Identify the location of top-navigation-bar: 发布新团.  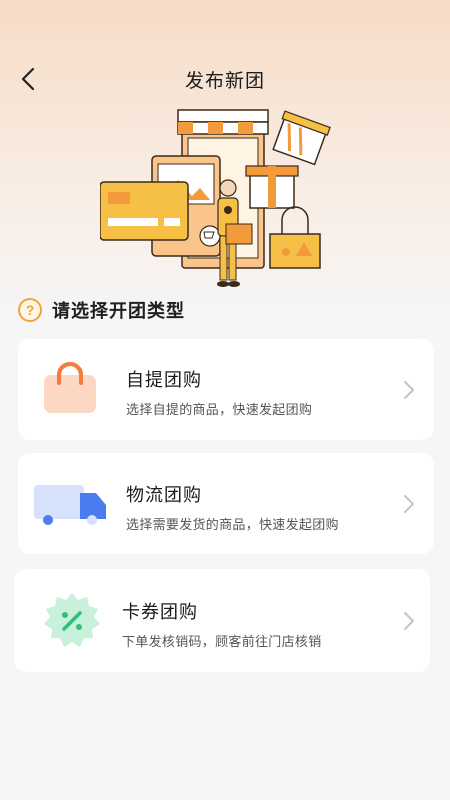
(225, 79).